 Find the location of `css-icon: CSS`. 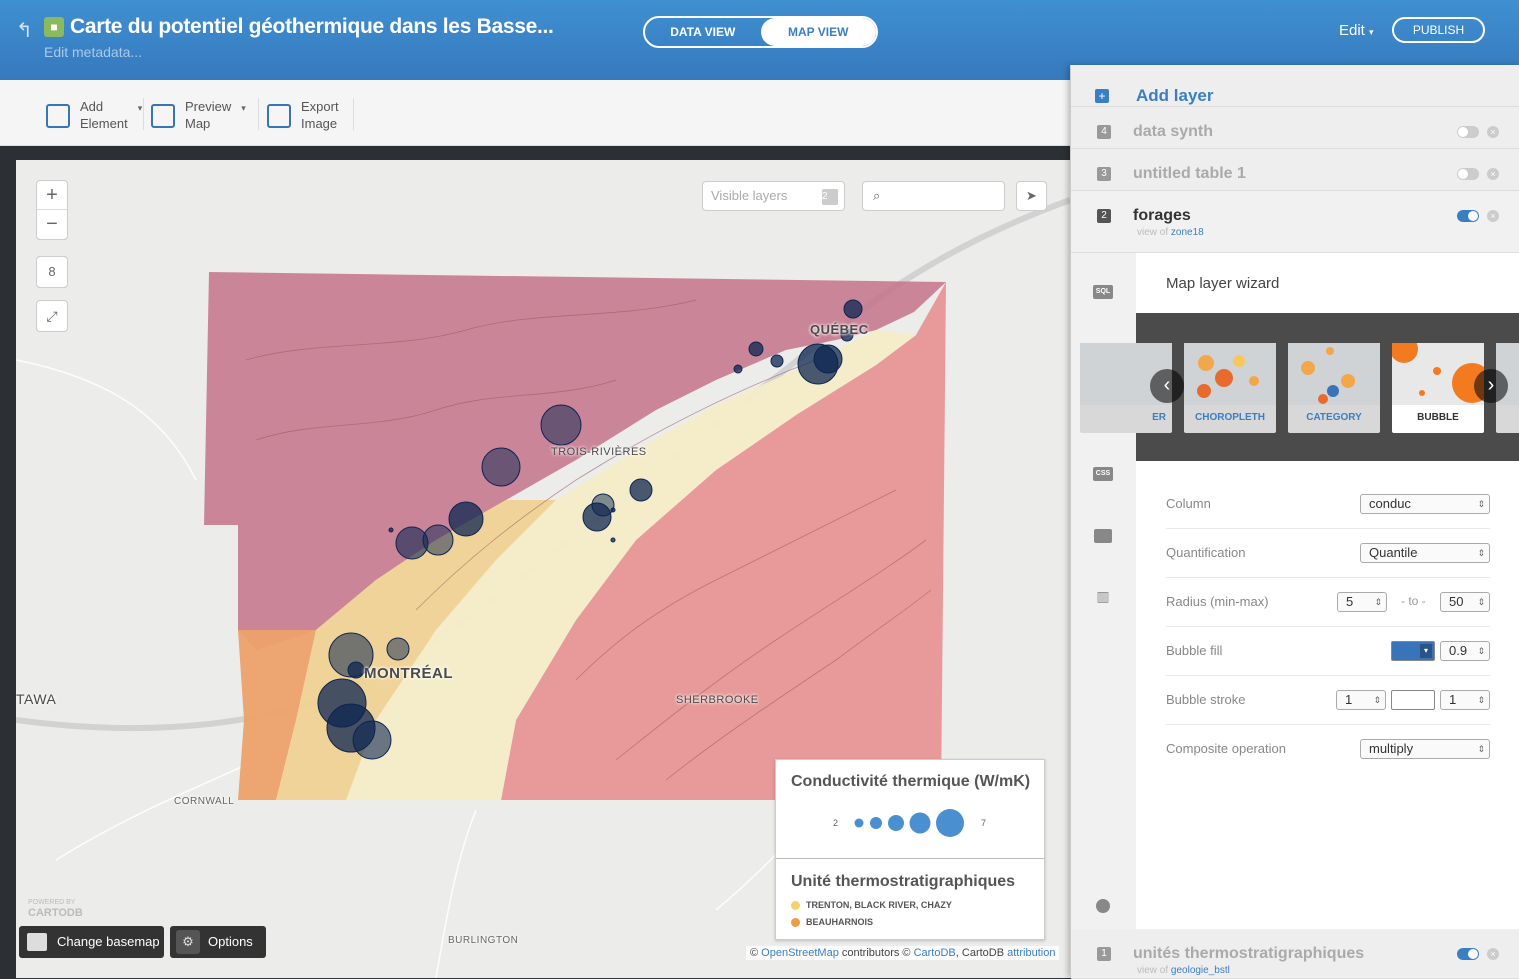

css-icon: CSS is located at coordinates (1103, 474).